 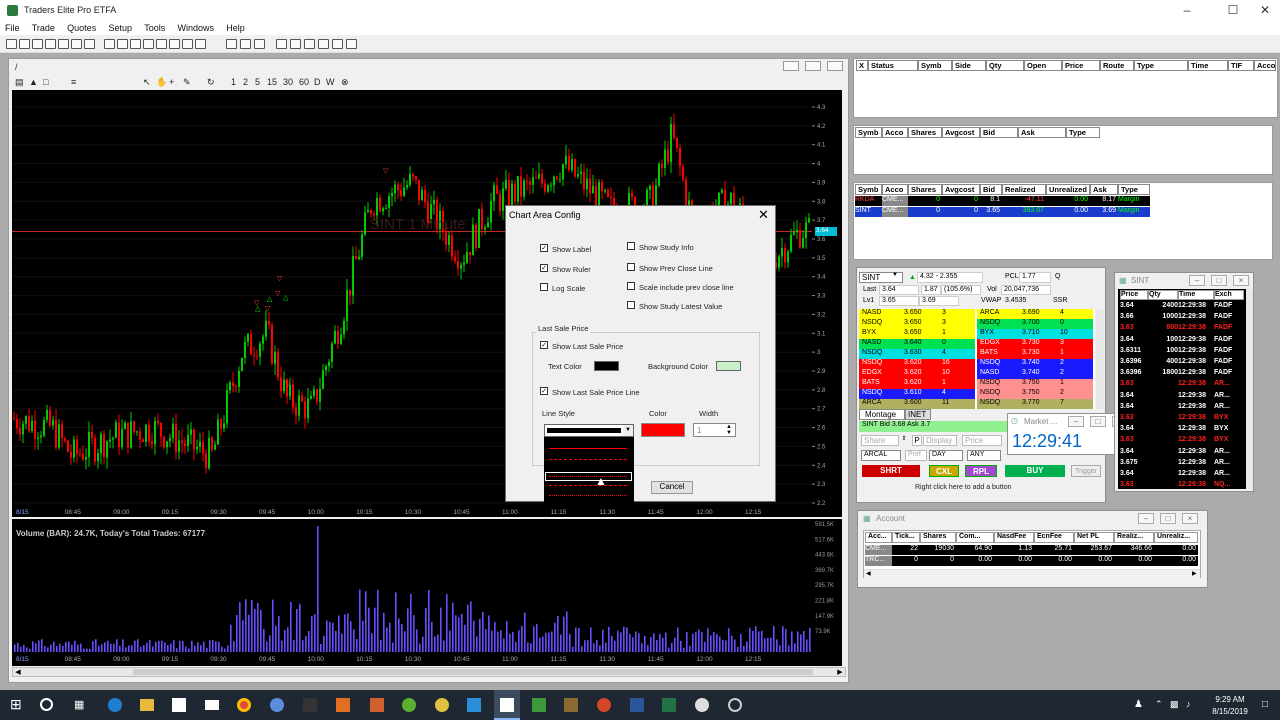 What do you see at coordinates (1040, 384) in the screenshot?
I see `book-cell: 3.750` at bounding box center [1040, 384].